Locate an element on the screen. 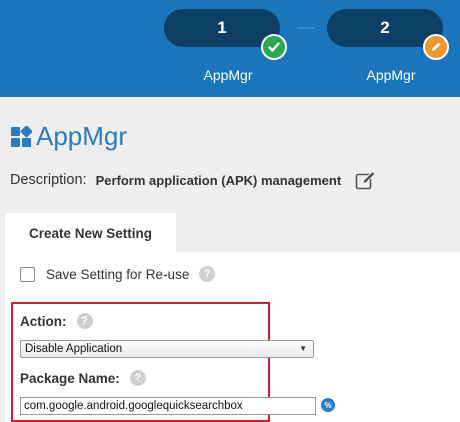 The width and height of the screenshot is (460, 422). action-field-label: Action: ? is located at coordinates (56, 321).